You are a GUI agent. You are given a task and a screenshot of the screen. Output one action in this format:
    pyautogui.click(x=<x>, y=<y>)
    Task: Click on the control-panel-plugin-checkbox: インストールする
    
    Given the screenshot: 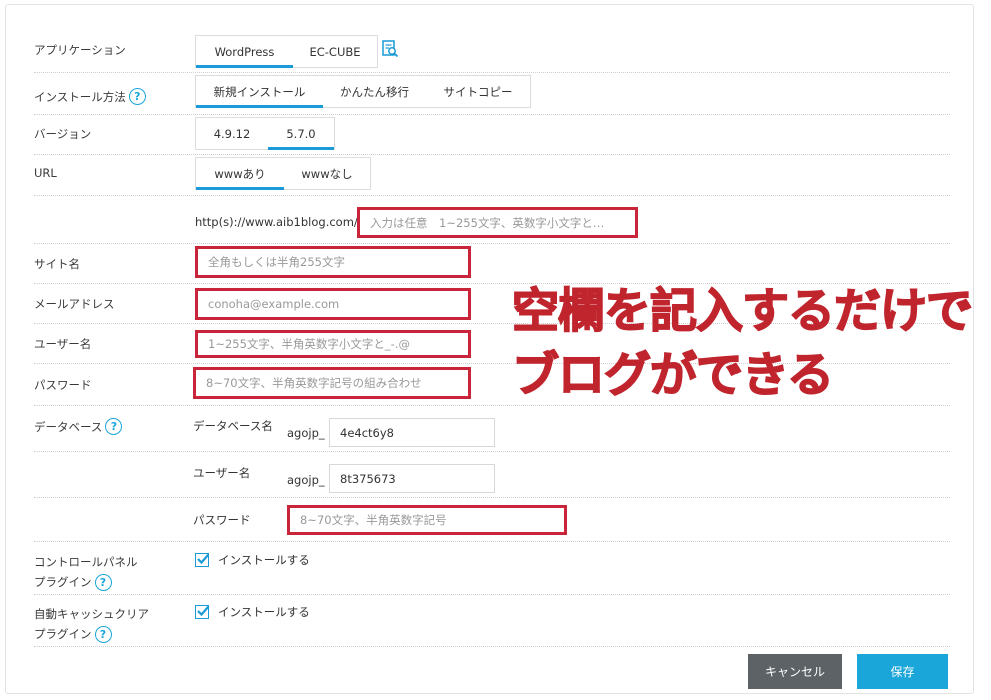 What is the action you would take?
    pyautogui.click(x=252, y=560)
    